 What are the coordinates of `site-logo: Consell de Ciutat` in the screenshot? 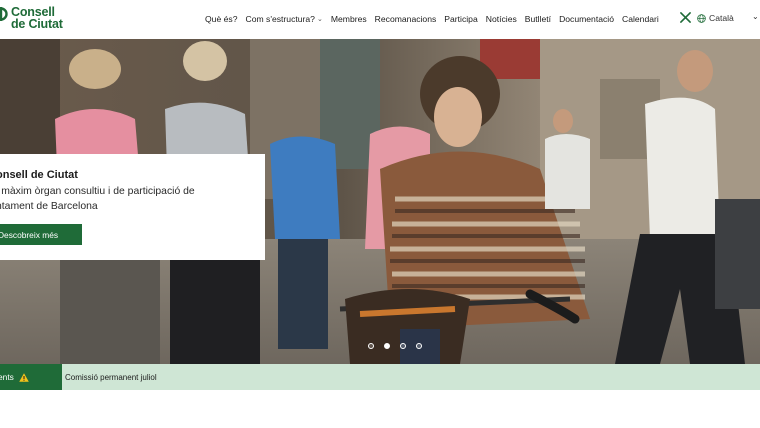 It's located at (31, 18).